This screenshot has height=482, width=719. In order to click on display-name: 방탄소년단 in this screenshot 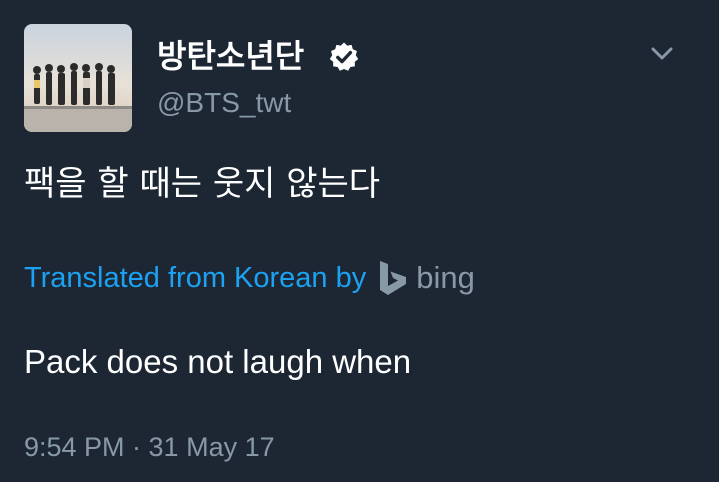, I will do `click(230, 56)`.